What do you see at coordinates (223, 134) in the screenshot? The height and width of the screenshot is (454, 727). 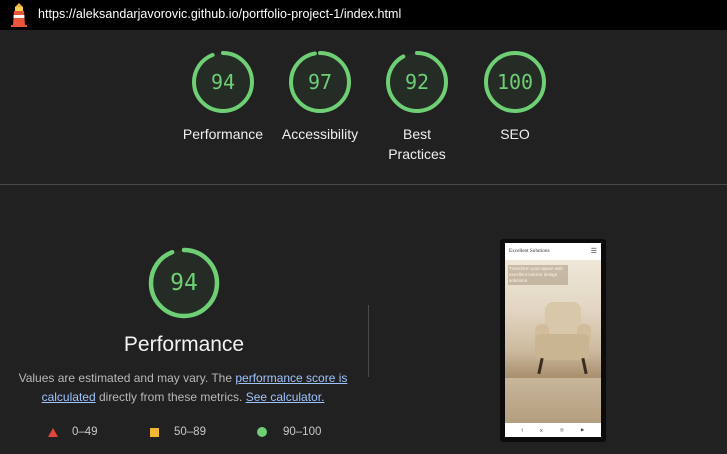 I see `performance-label: Performance` at bounding box center [223, 134].